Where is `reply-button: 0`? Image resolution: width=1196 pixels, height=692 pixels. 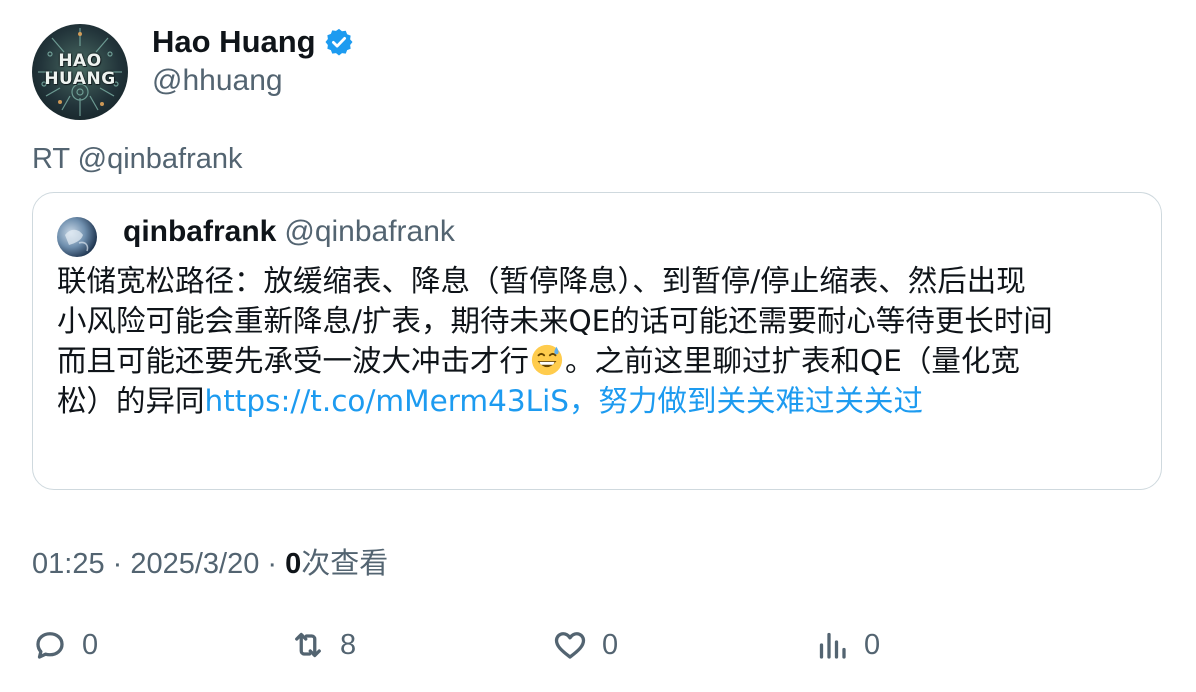
reply-button: 0 is located at coordinates (65, 645).